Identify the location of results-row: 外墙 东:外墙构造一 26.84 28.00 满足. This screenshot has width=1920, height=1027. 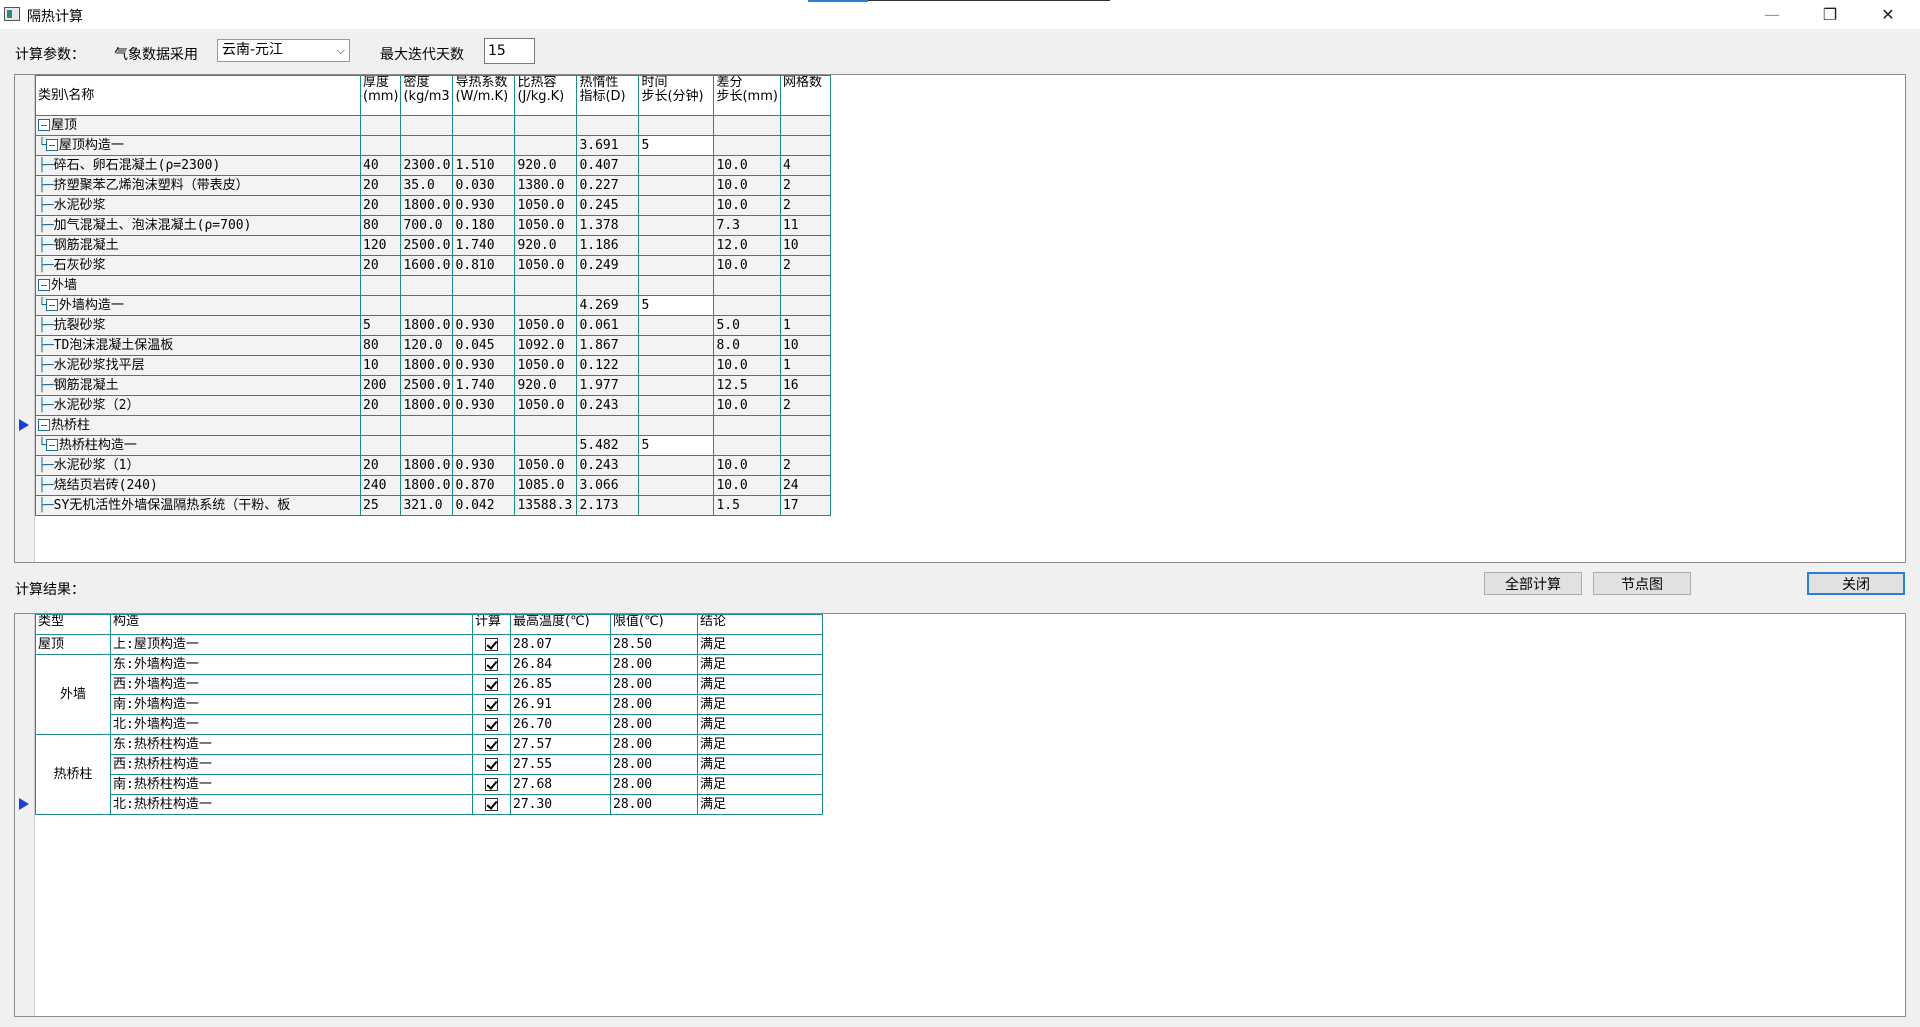
(429, 694).